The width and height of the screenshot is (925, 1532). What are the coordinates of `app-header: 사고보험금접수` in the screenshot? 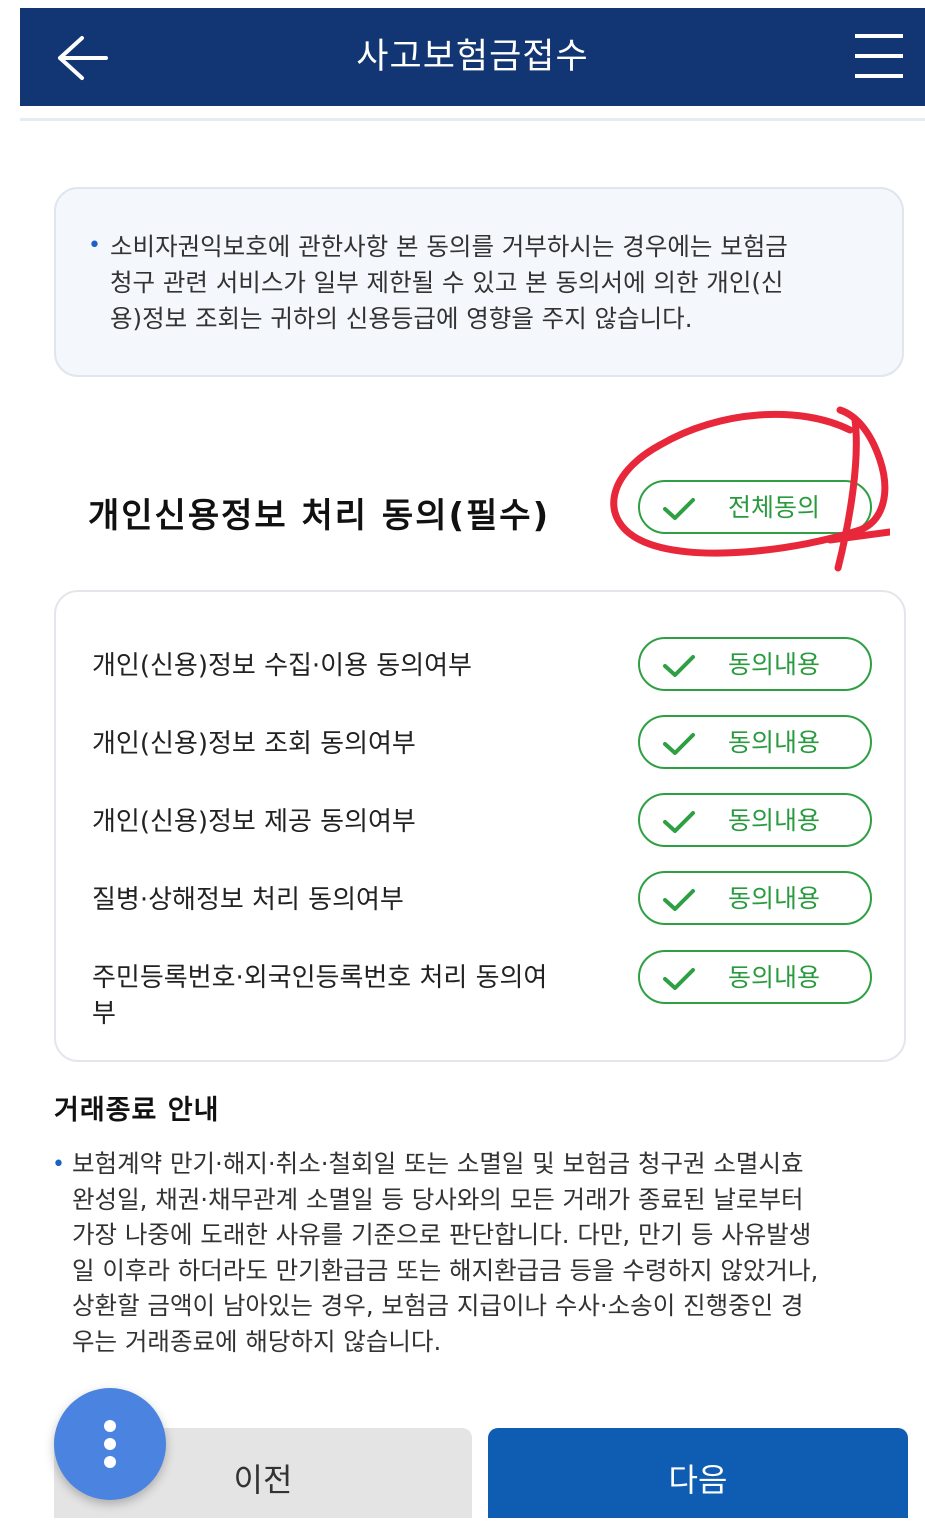 It's located at (472, 57).